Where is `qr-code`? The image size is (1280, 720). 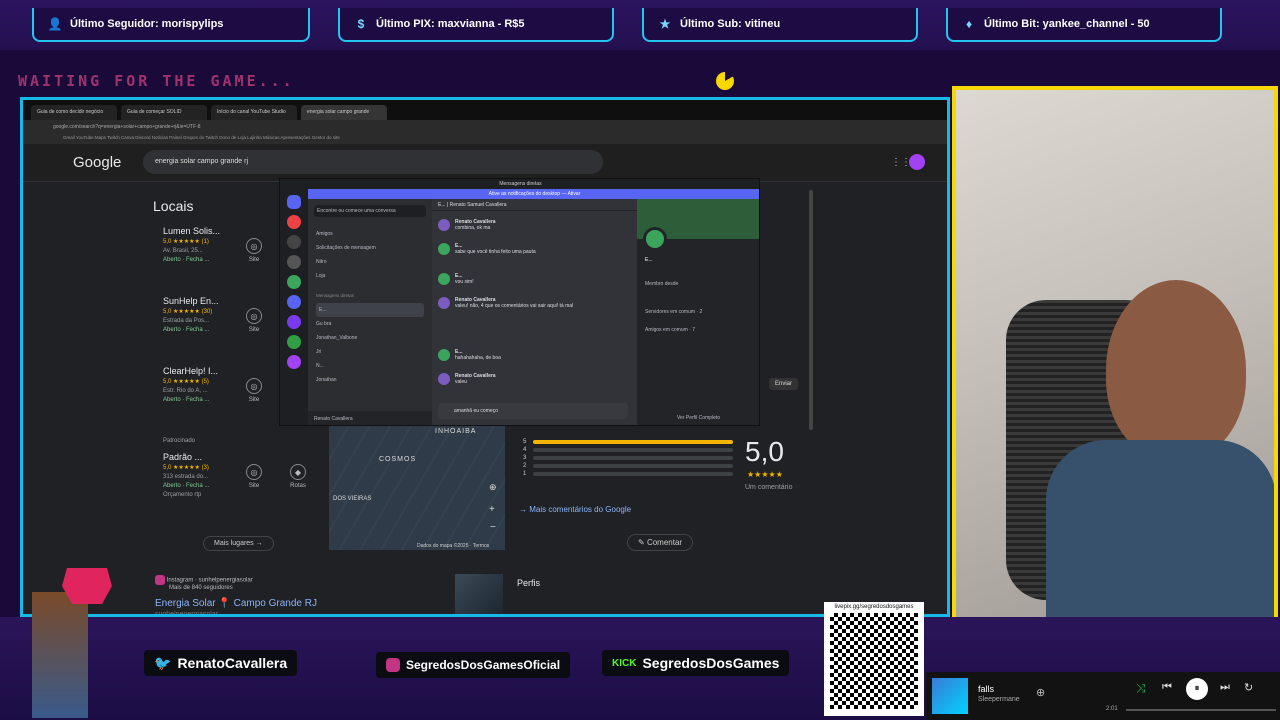 qr-code is located at coordinates (874, 661).